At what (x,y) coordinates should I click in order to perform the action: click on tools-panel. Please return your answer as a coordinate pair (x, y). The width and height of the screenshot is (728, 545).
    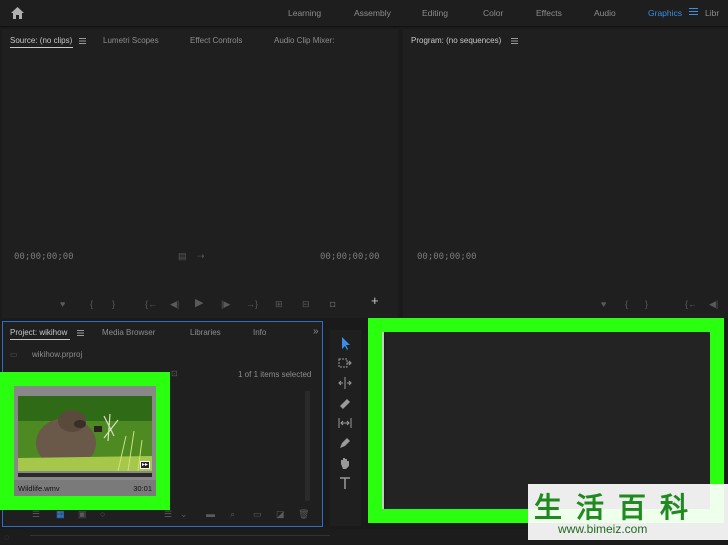
    Looking at the image, I should click on (345, 428).